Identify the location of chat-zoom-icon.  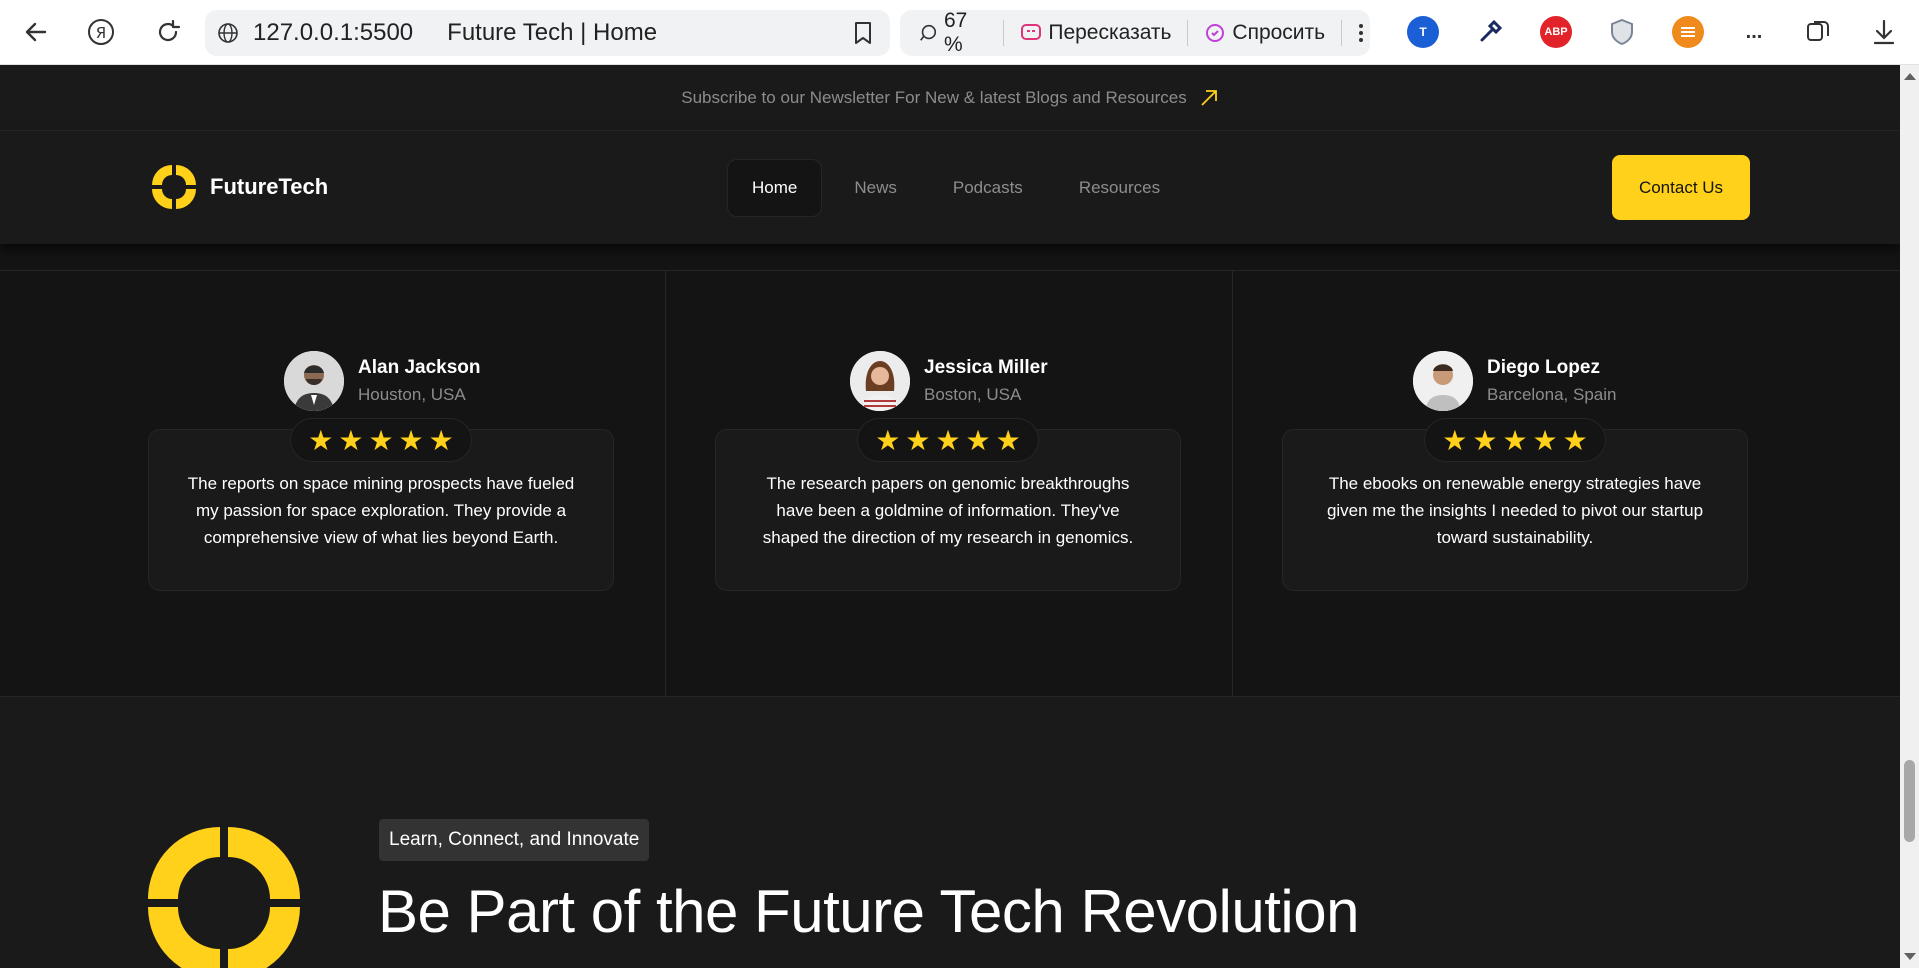
(928, 32).